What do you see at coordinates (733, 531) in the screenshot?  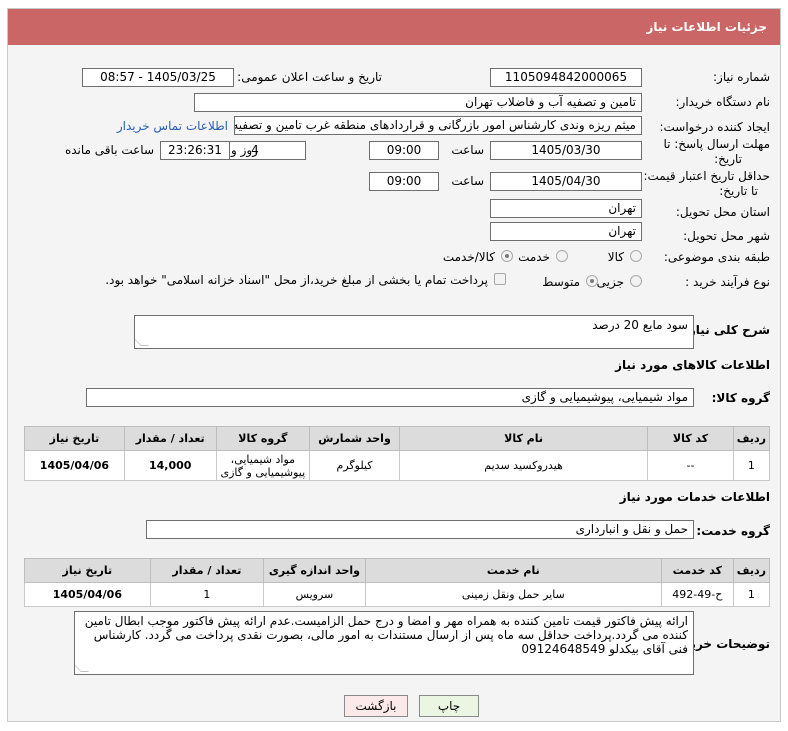 I see `services-group-label: گروه خدمت:` at bounding box center [733, 531].